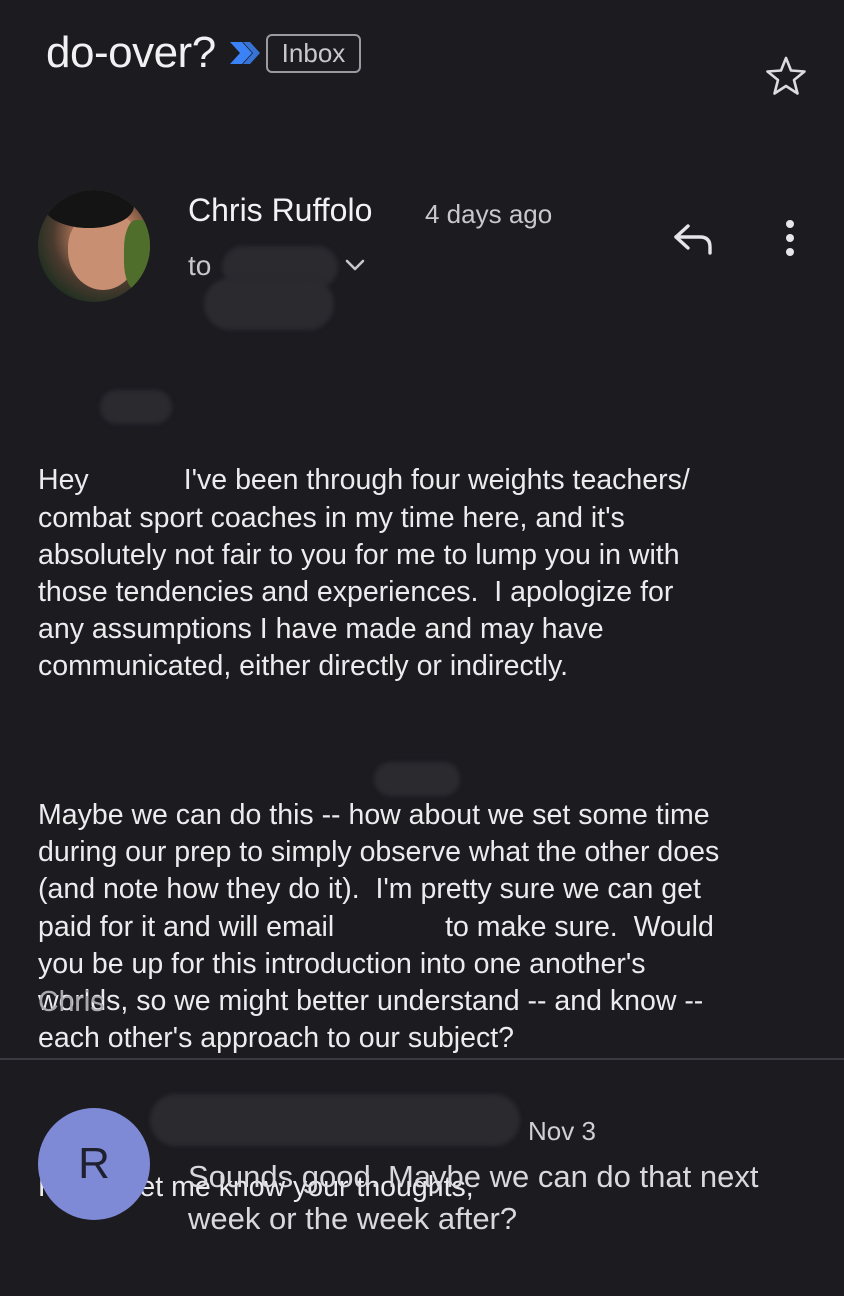  Describe the element at coordinates (790, 238) in the screenshot. I see `more-vert-icon` at that location.